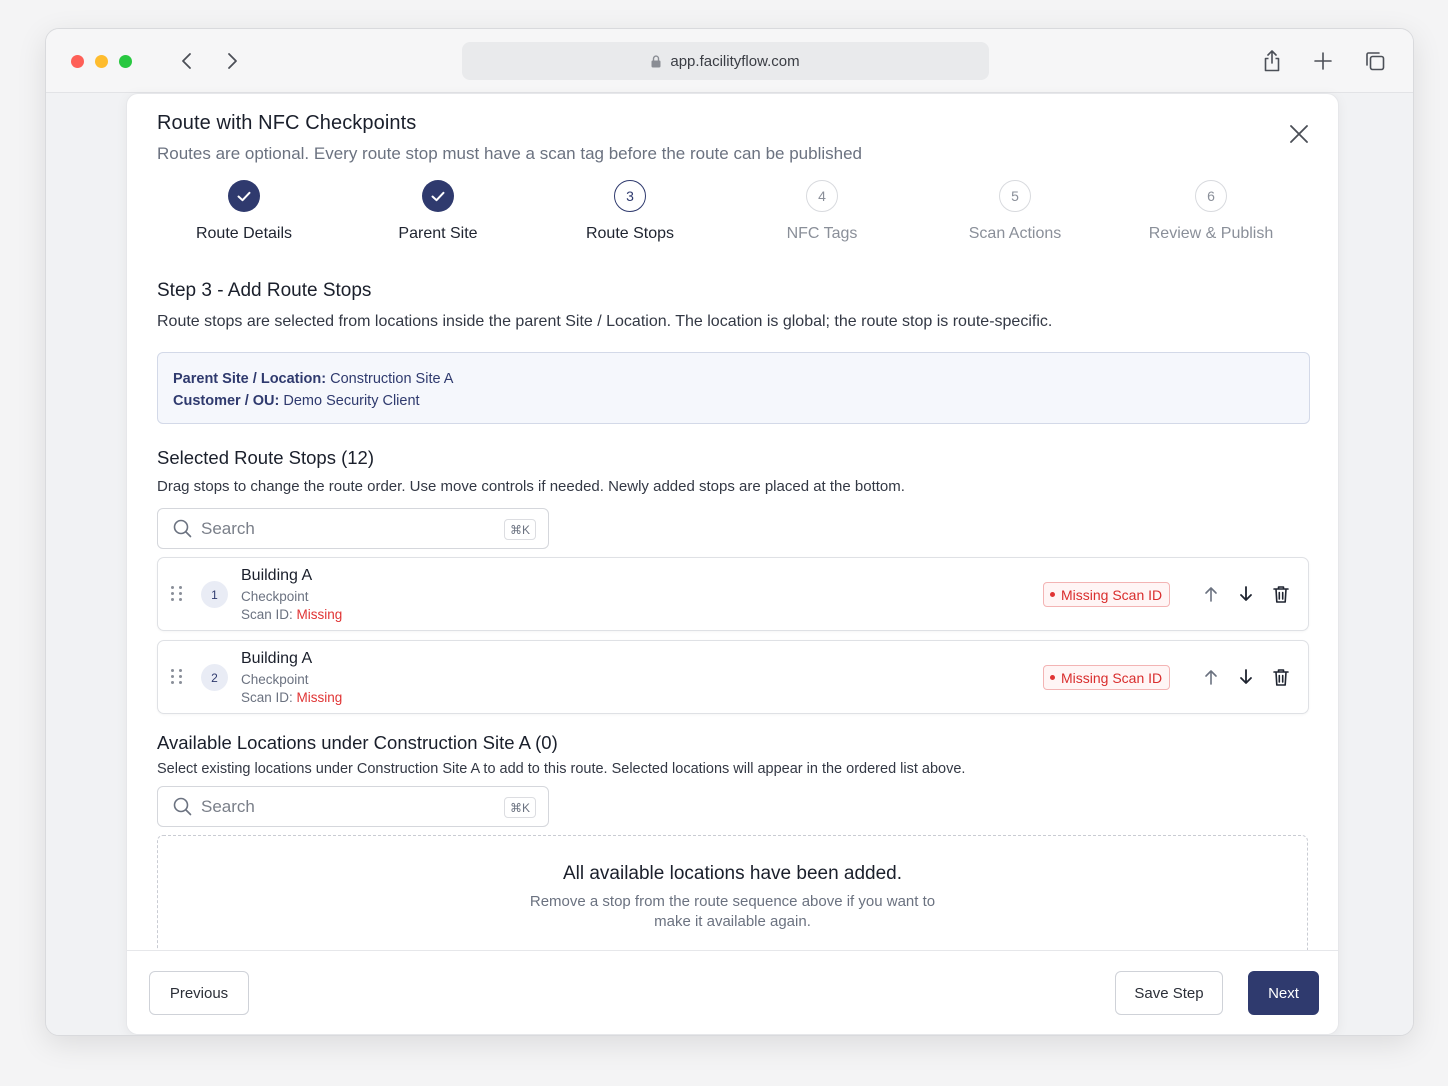 The image size is (1448, 1086). I want to click on step-label: Route Details, so click(244, 233).